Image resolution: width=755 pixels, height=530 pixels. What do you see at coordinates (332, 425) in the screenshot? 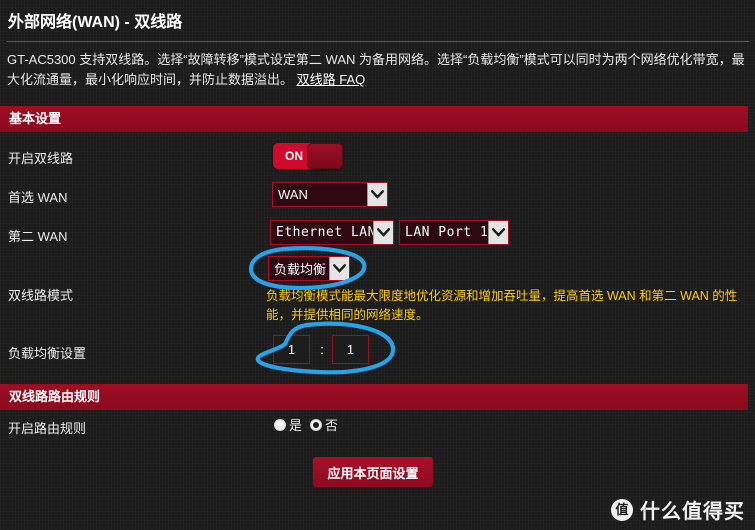
I see `radio-label-no: 否` at bounding box center [332, 425].